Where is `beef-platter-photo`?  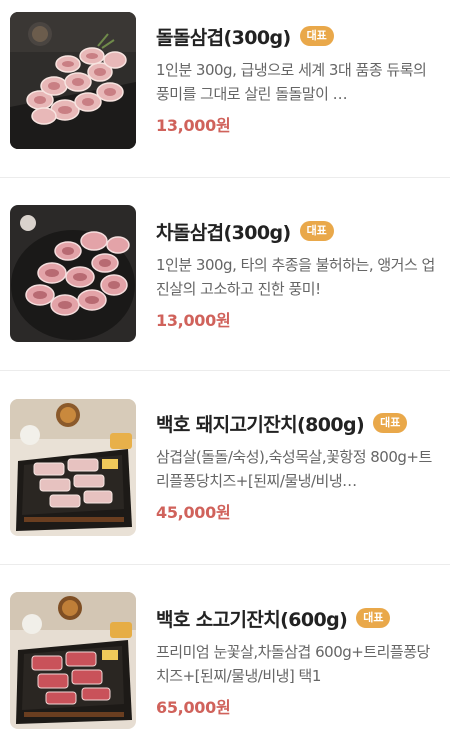
beef-platter-photo is located at coordinates (73, 660).